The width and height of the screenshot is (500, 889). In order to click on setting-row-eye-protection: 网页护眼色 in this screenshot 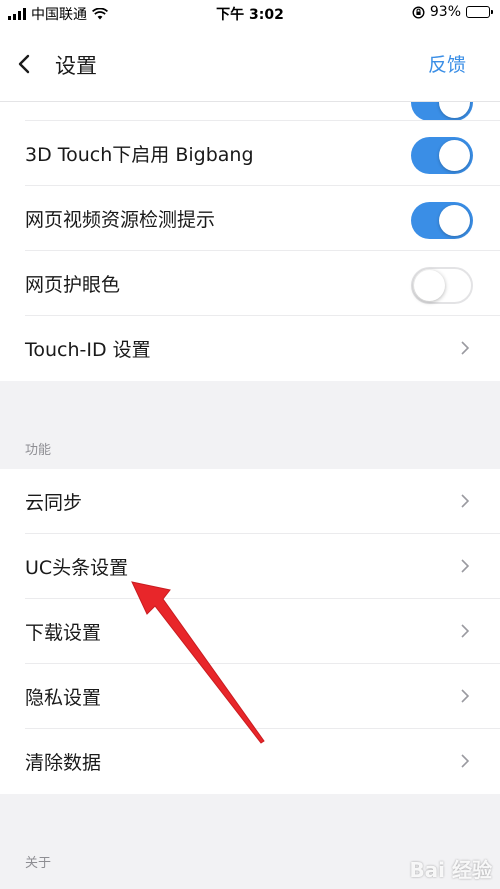, I will do `click(250, 283)`.